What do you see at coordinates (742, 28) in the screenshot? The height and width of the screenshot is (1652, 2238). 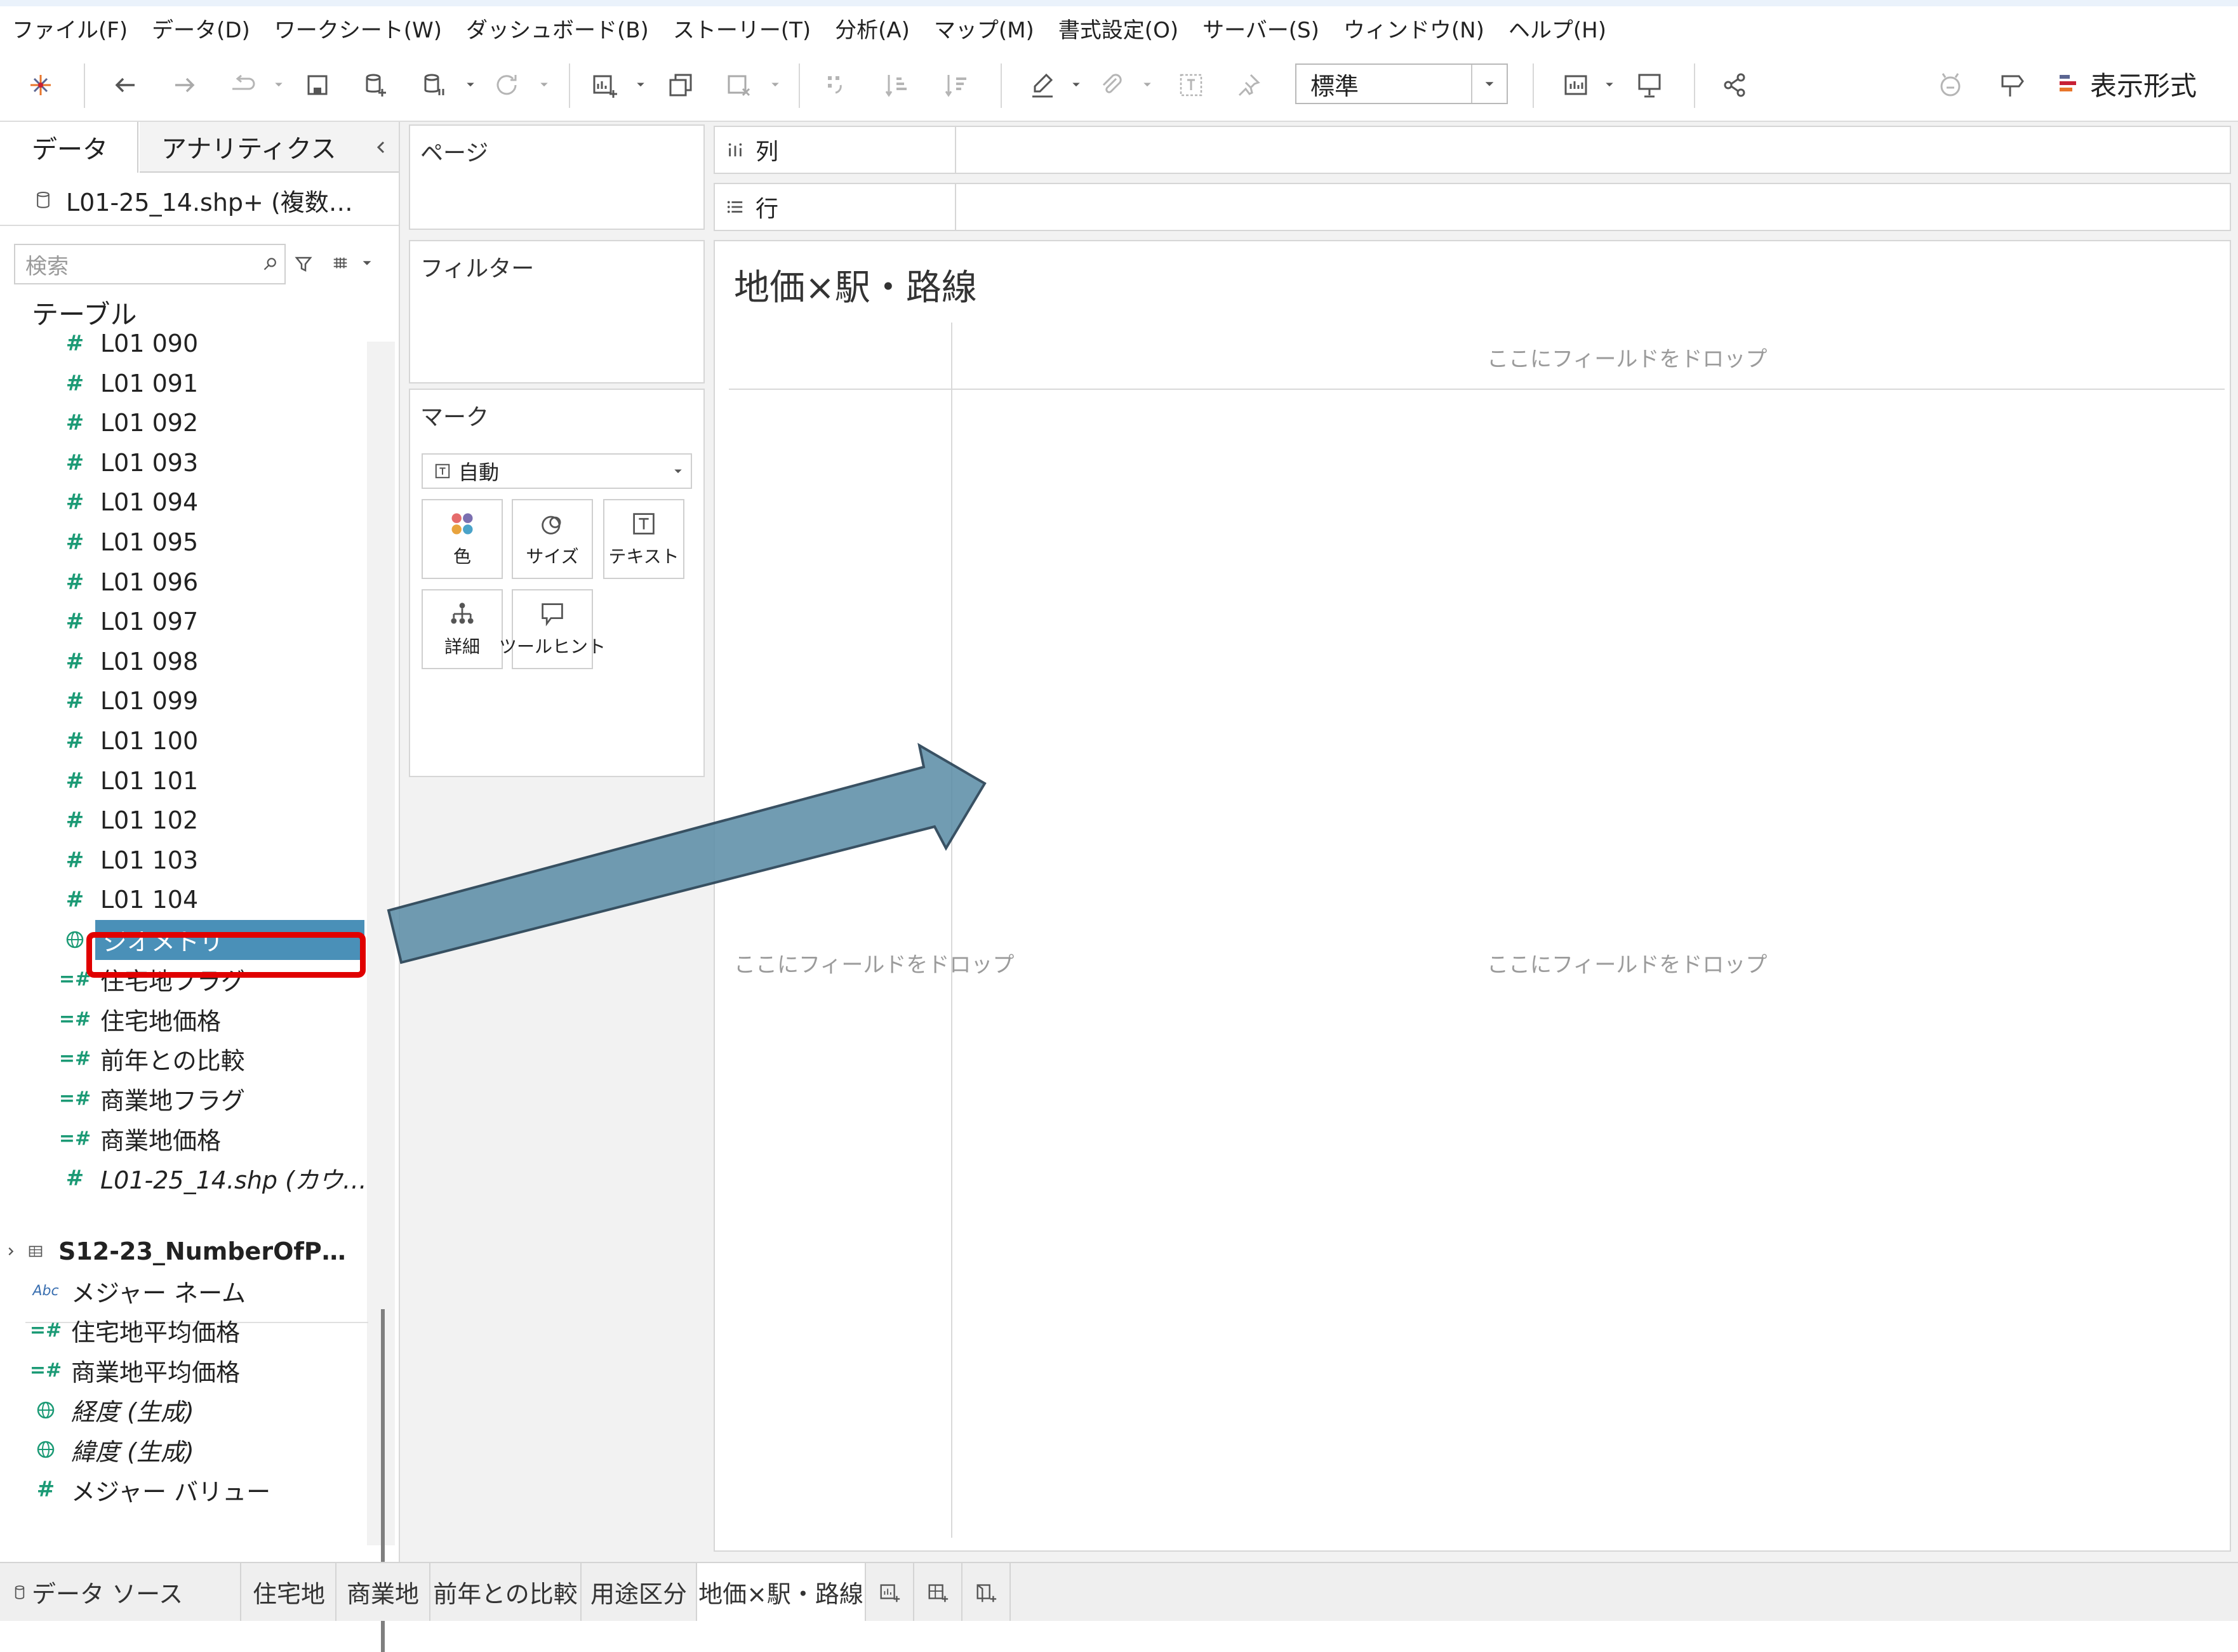 I see `menu-story: ストーリー(T)` at bounding box center [742, 28].